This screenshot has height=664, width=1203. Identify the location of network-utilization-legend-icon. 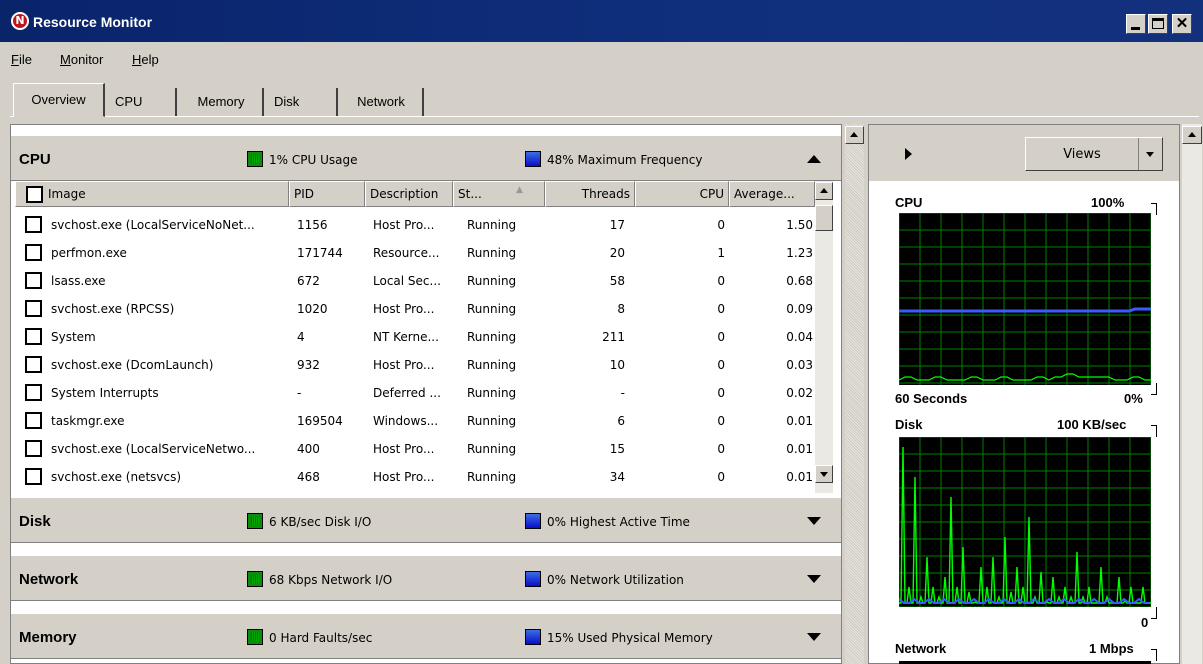
(533, 579).